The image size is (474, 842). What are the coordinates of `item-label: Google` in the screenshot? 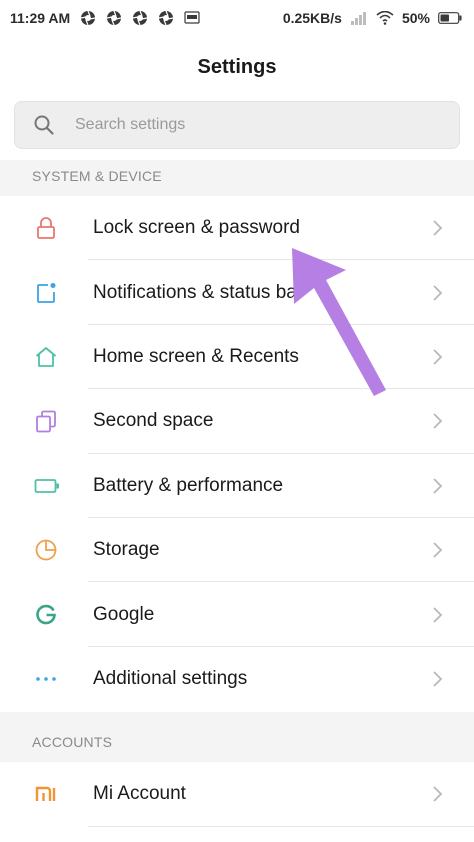 It's located at (124, 614).